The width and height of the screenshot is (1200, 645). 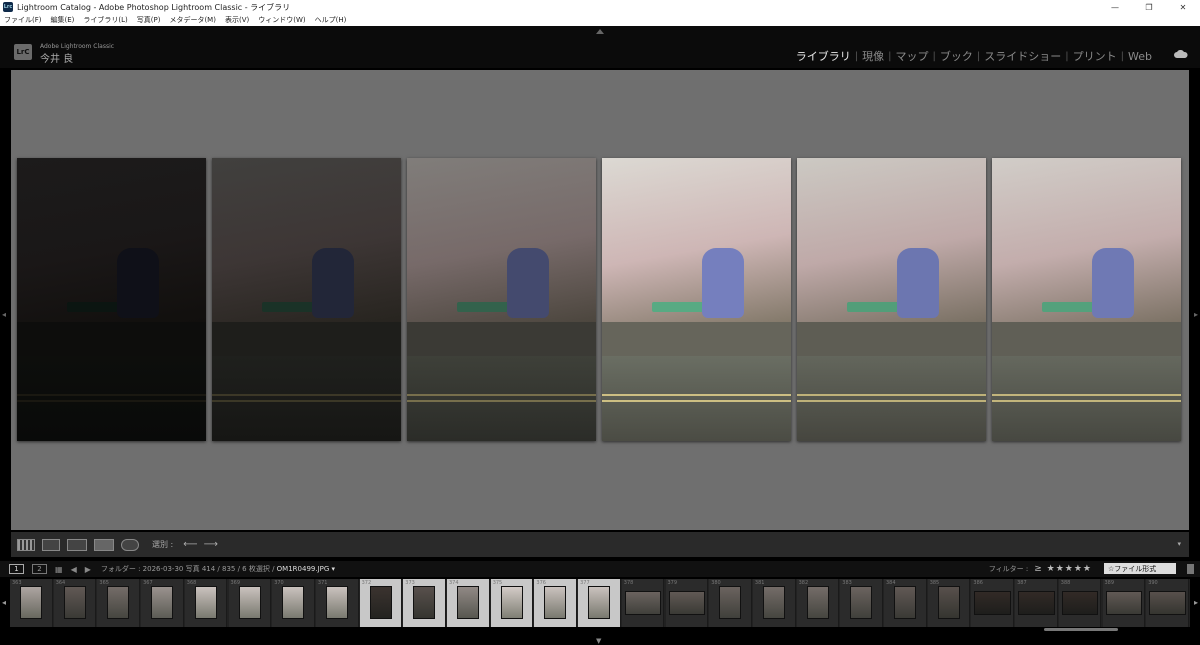 I want to click on module-develop: 現像, so click(x=873, y=56).